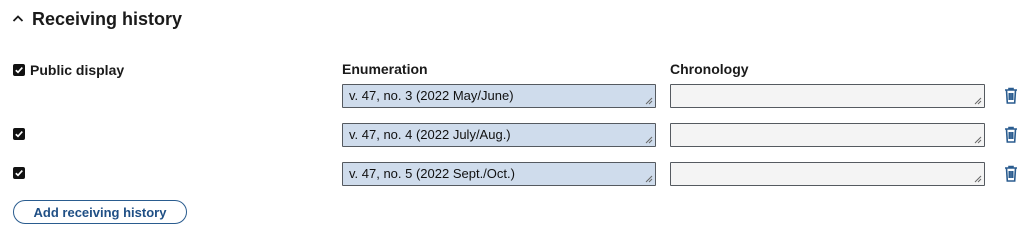  What do you see at coordinates (431, 95) in the screenshot?
I see `enumeration-value: v. 47, no. 3 (2022 May/June)` at bounding box center [431, 95].